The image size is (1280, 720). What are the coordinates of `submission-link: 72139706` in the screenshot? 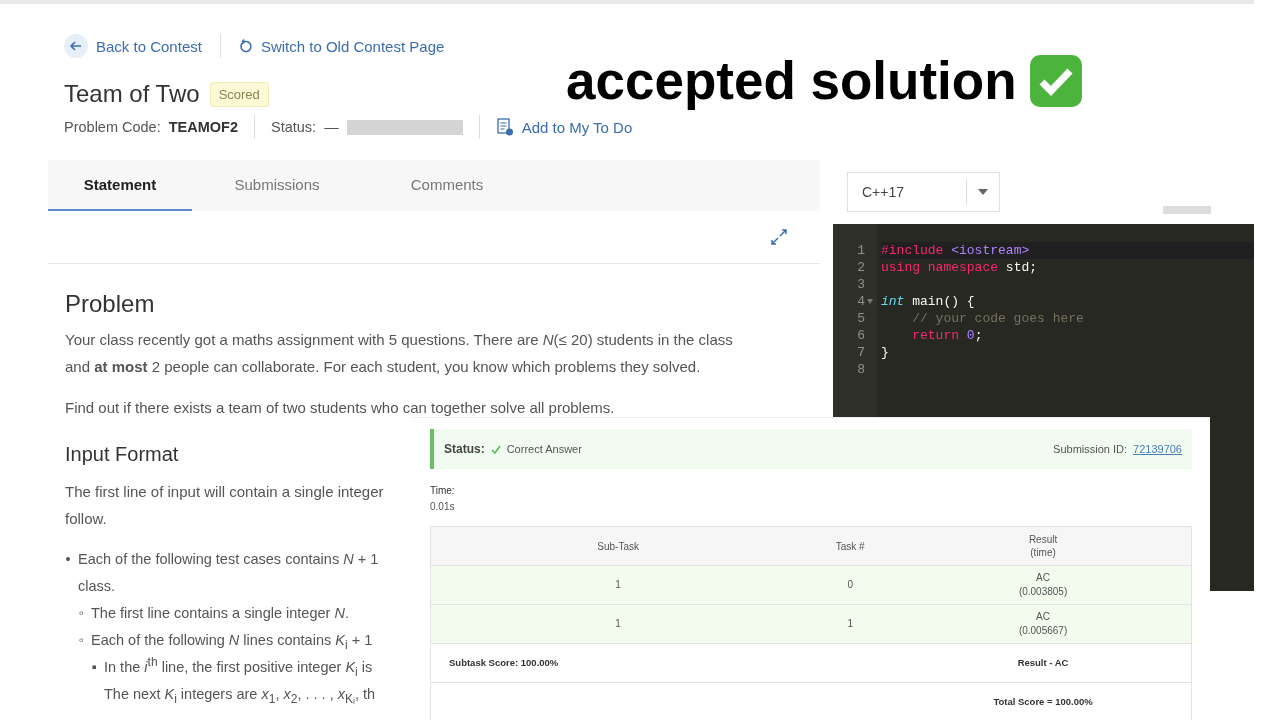 It's located at (1157, 449).